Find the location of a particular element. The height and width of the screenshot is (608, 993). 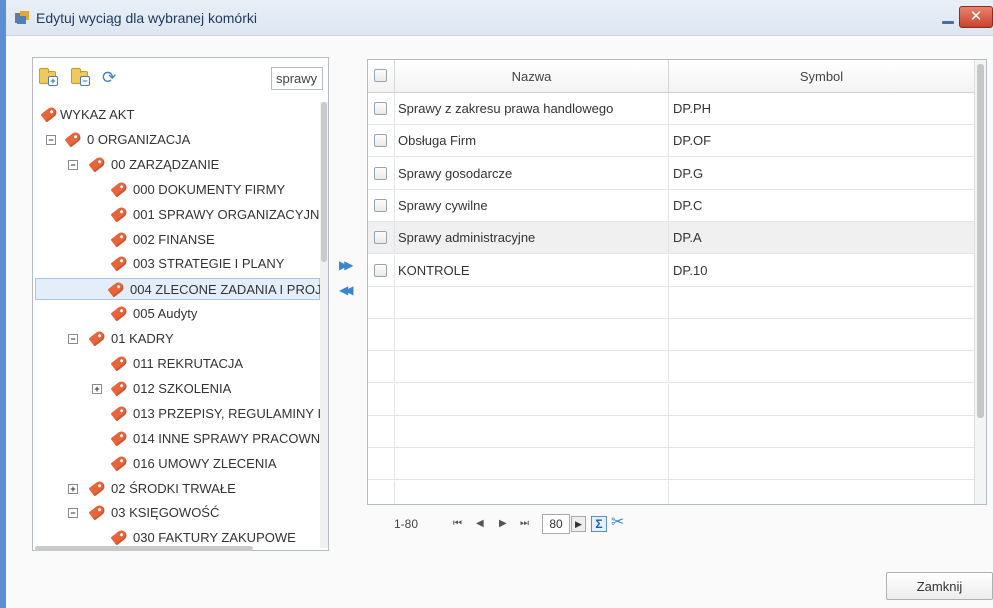

tree-node: 000 DOKUMENTY FIRMY is located at coordinates (179, 190).